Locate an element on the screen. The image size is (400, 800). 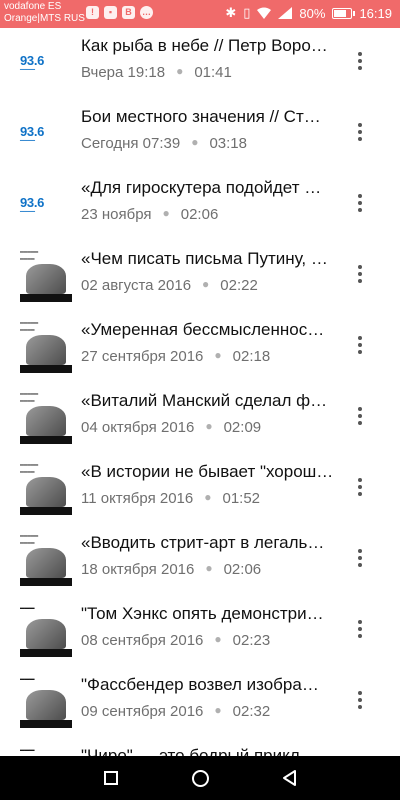
image-icon: ▪ is located at coordinates (110, 12).